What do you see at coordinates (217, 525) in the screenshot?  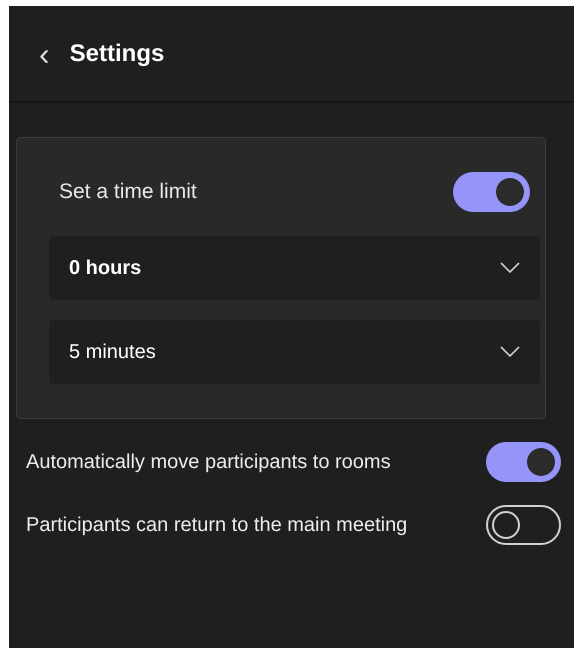 I see `option-label: Participants can return to the main meeting` at bounding box center [217, 525].